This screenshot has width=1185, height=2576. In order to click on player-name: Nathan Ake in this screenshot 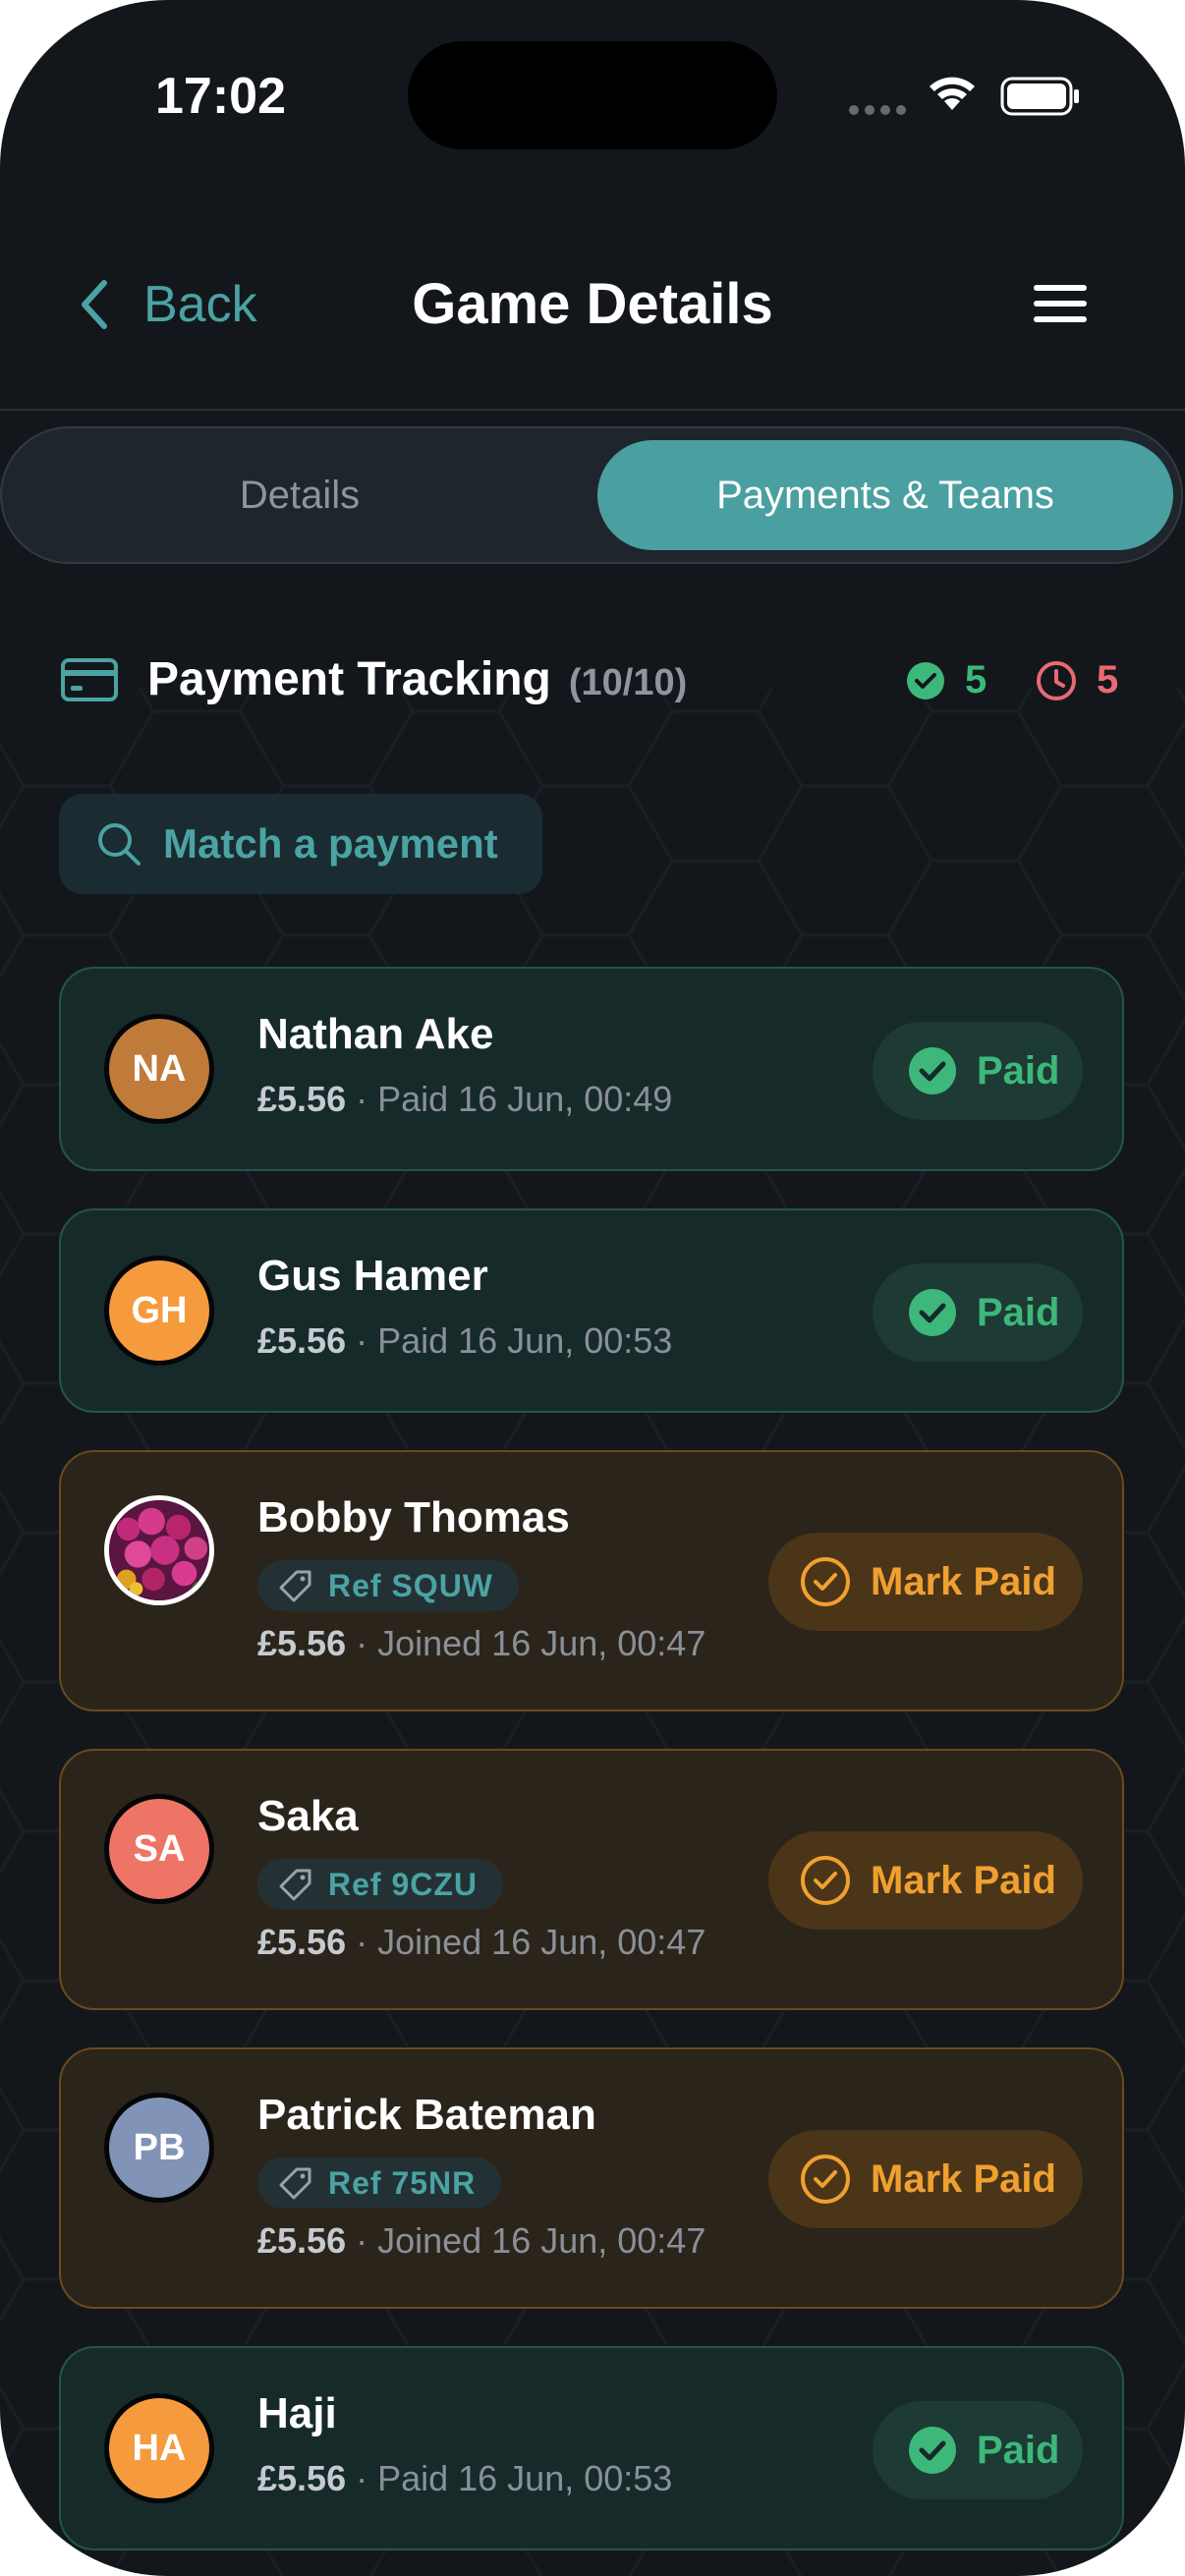, I will do `click(376, 1034)`.